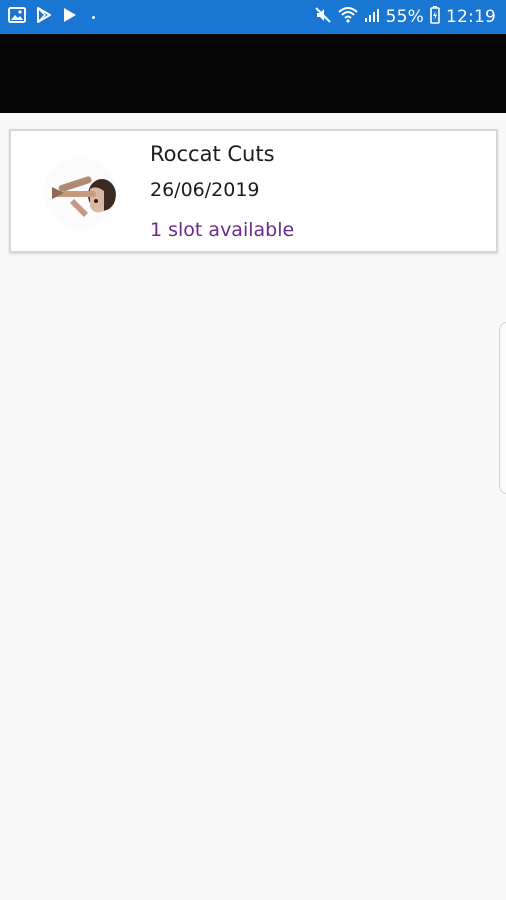 The image size is (506, 900). Describe the element at coordinates (80, 193) in the screenshot. I see `barber-avatar` at that location.